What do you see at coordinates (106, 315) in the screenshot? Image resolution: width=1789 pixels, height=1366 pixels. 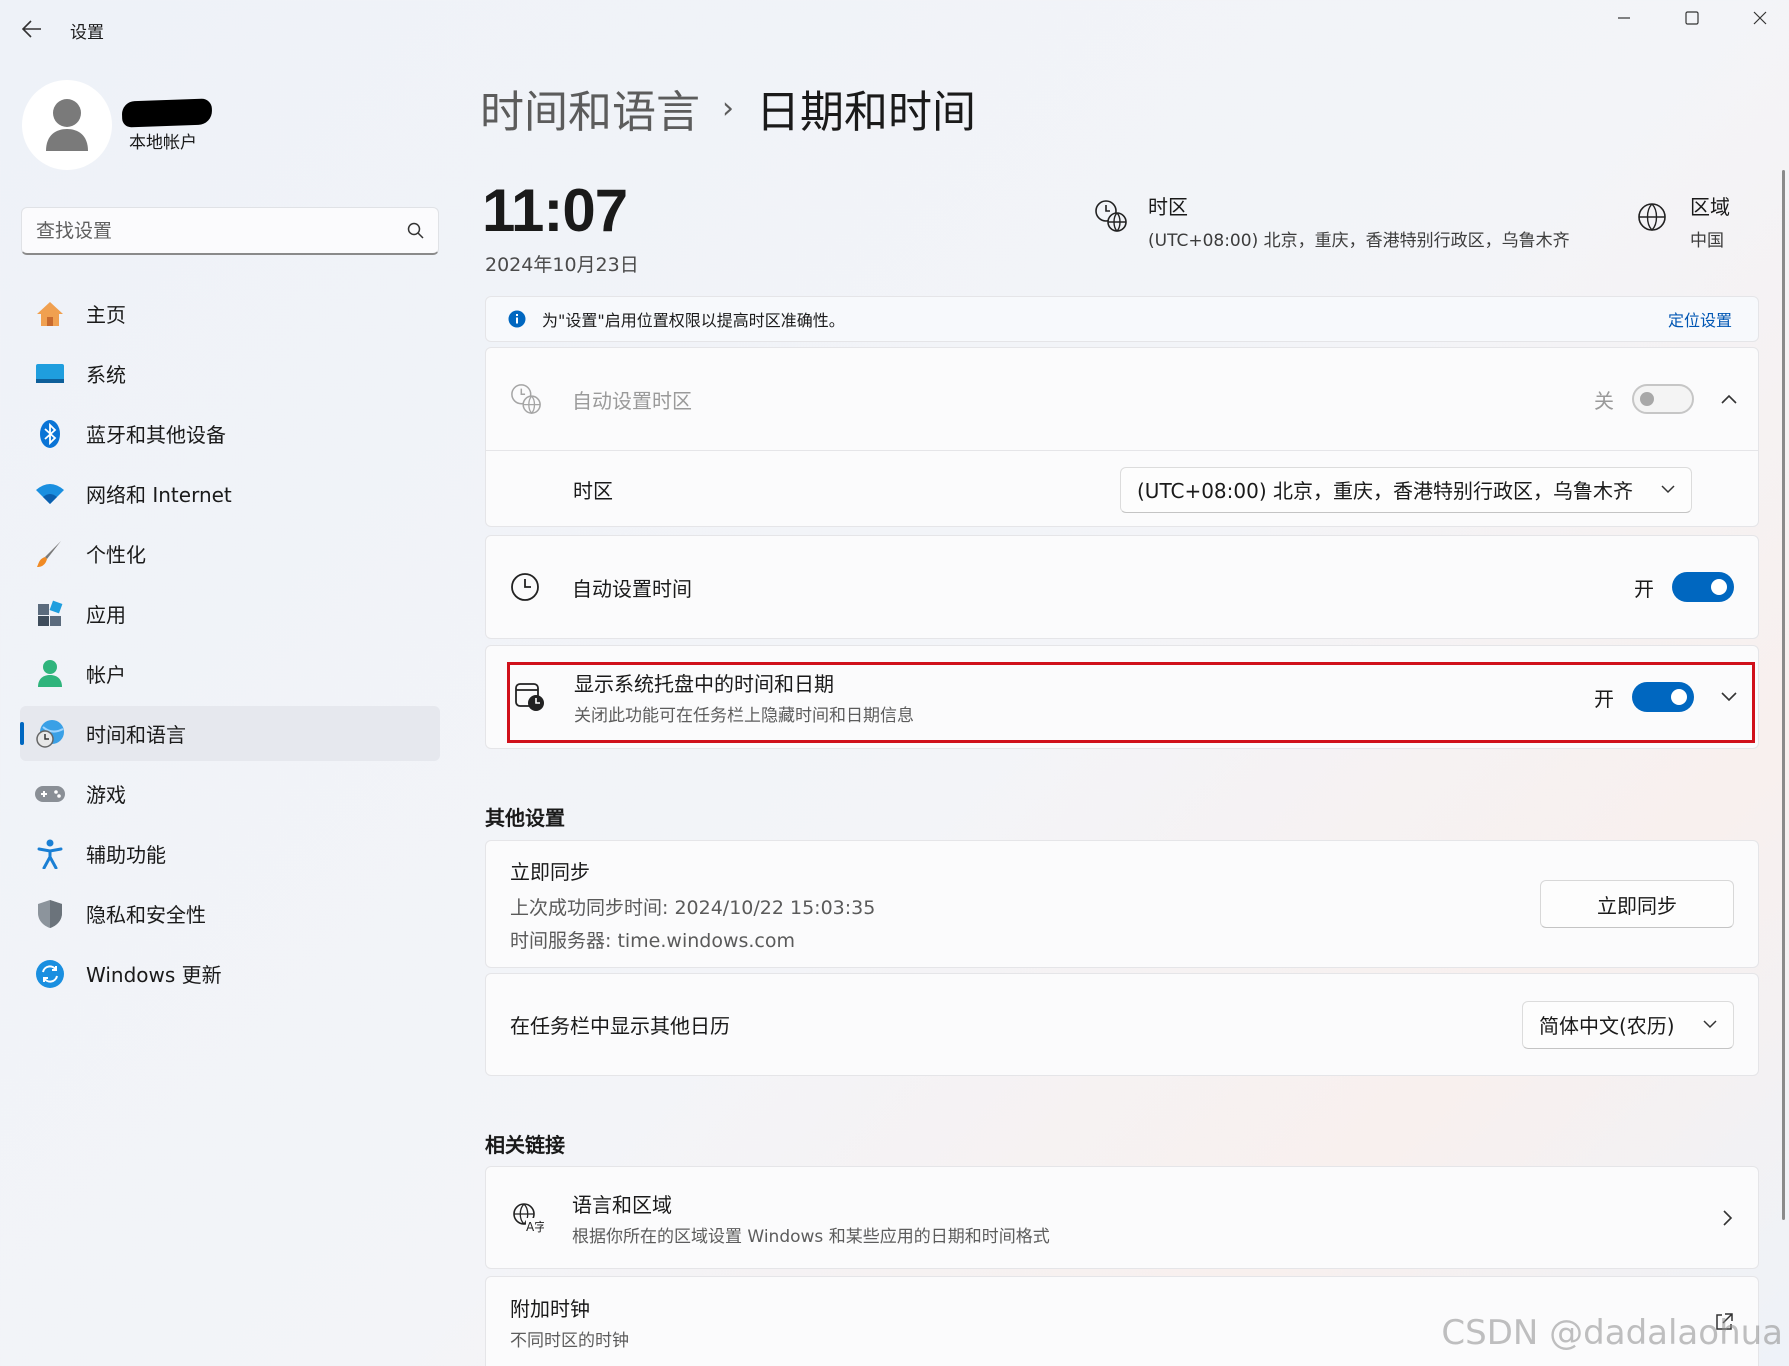 I see `sidebar-item-label: 主页` at bounding box center [106, 315].